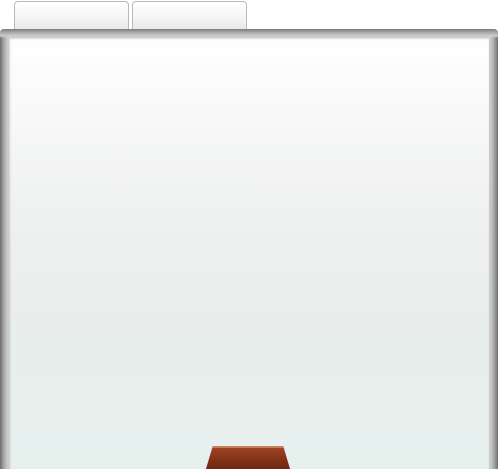 The width and height of the screenshot is (498, 469). What do you see at coordinates (248, 457) in the screenshot?
I see `drawer-handle-icon` at bounding box center [248, 457].